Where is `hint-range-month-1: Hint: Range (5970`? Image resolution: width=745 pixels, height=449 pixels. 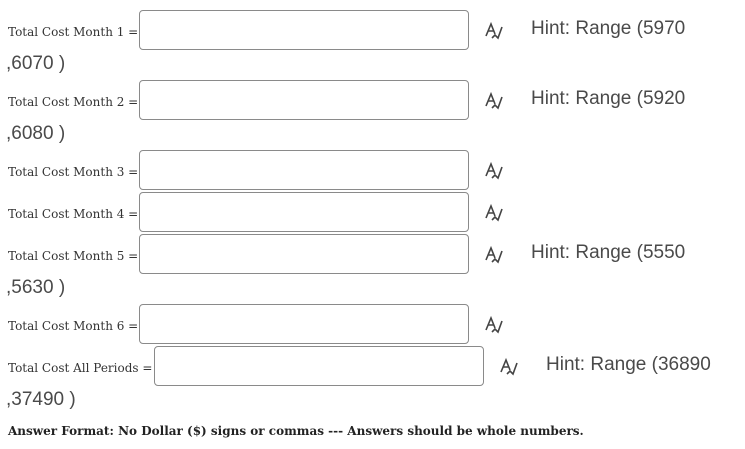 hint-range-month-1: Hint: Range (5970 is located at coordinates (608, 28).